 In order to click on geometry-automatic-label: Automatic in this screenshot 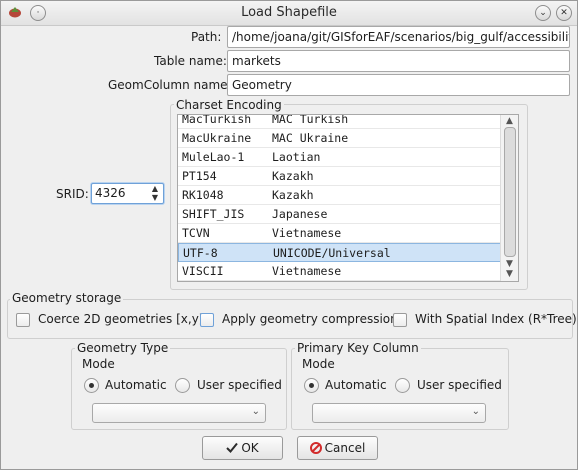, I will do `click(136, 385)`.